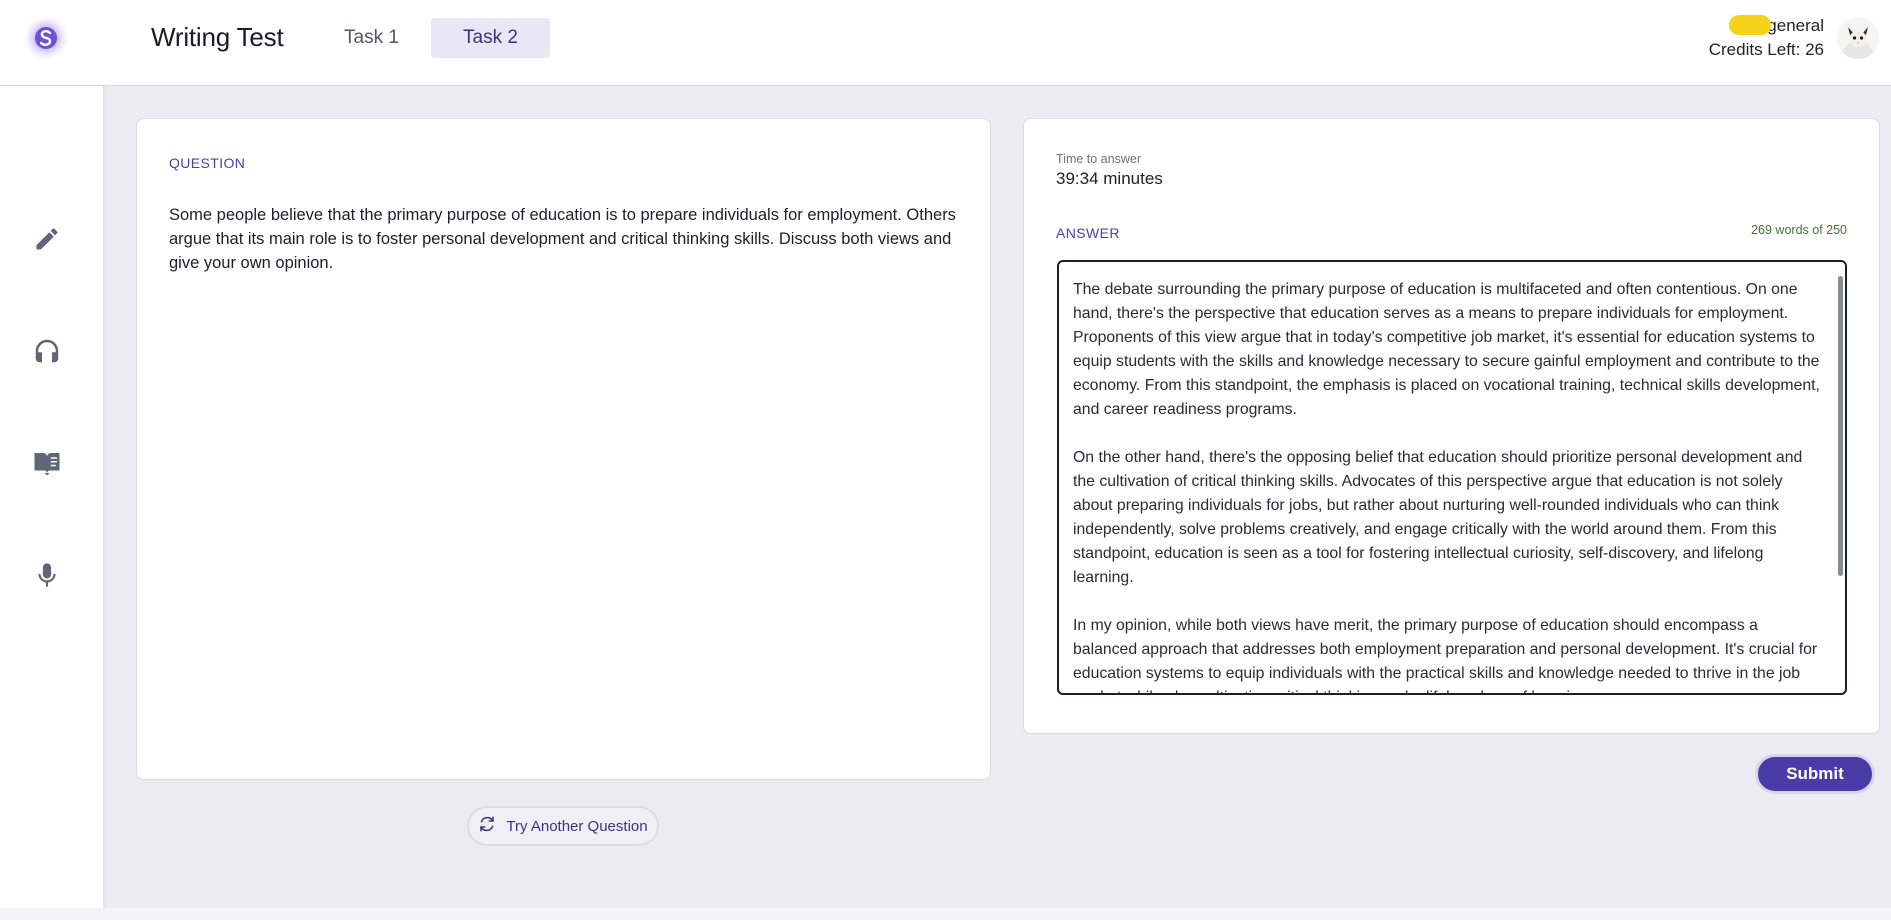 This screenshot has width=1891, height=920. I want to click on answer-scrollbar, so click(1840, 426).